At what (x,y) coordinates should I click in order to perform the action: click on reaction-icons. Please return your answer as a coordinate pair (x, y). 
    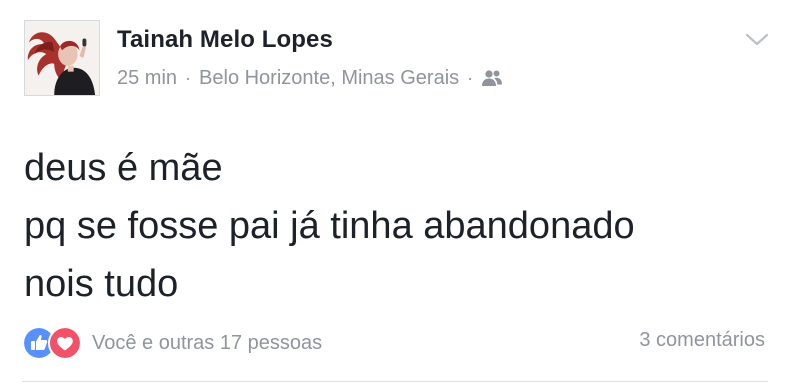
    Looking at the image, I should click on (52, 343).